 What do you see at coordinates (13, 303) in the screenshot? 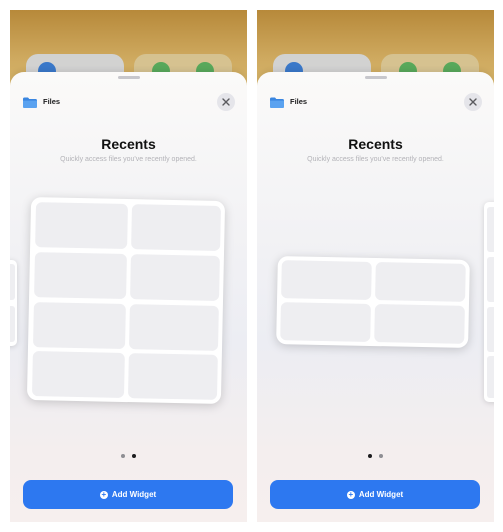
I see `previous-widget-peek` at bounding box center [13, 303].